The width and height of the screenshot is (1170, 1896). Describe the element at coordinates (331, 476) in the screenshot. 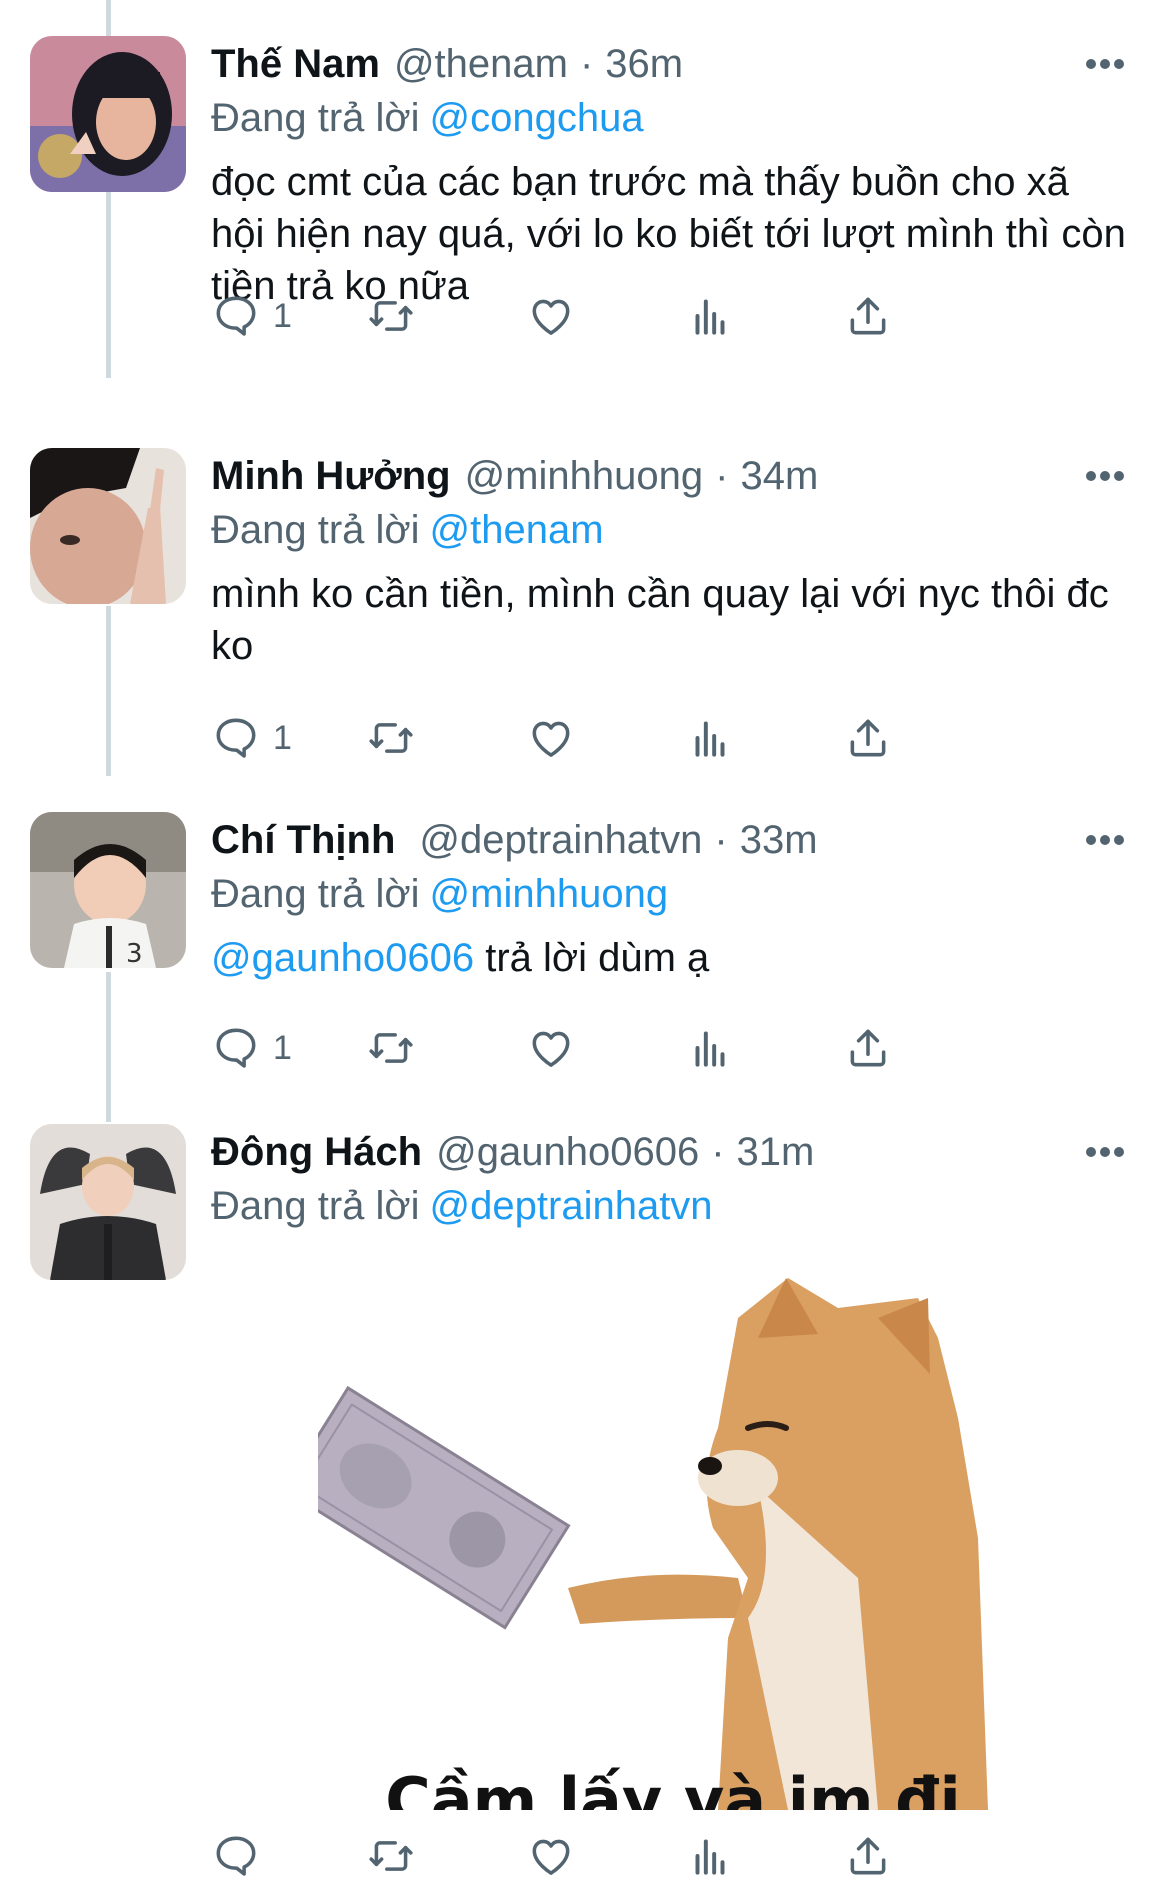

I see `display-name: Minh Hưởng` at that location.